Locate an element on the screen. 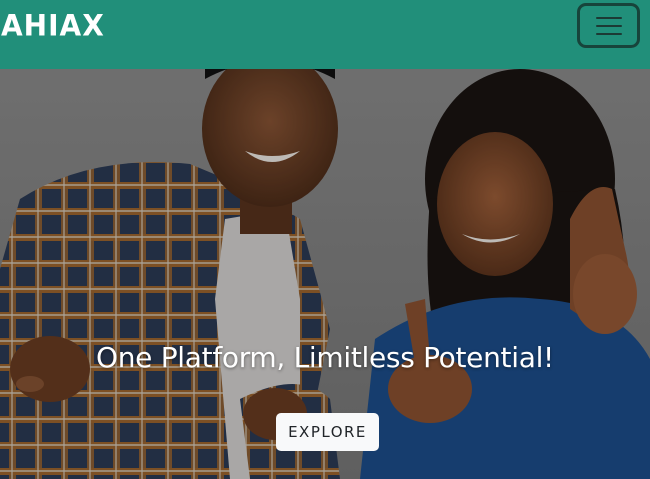 The width and height of the screenshot is (650, 479). hero-title: One Platform, Limitless Potential! is located at coordinates (325, 357).